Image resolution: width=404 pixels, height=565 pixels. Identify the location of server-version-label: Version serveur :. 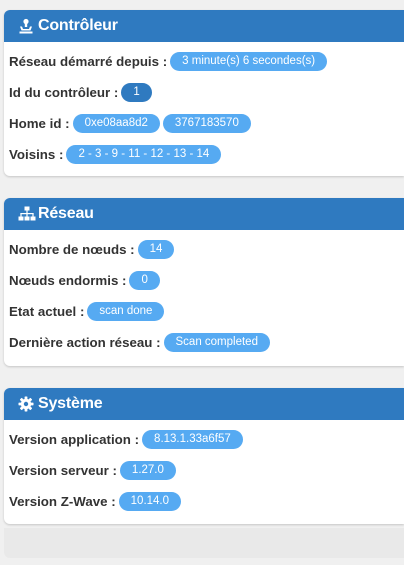
(63, 470).